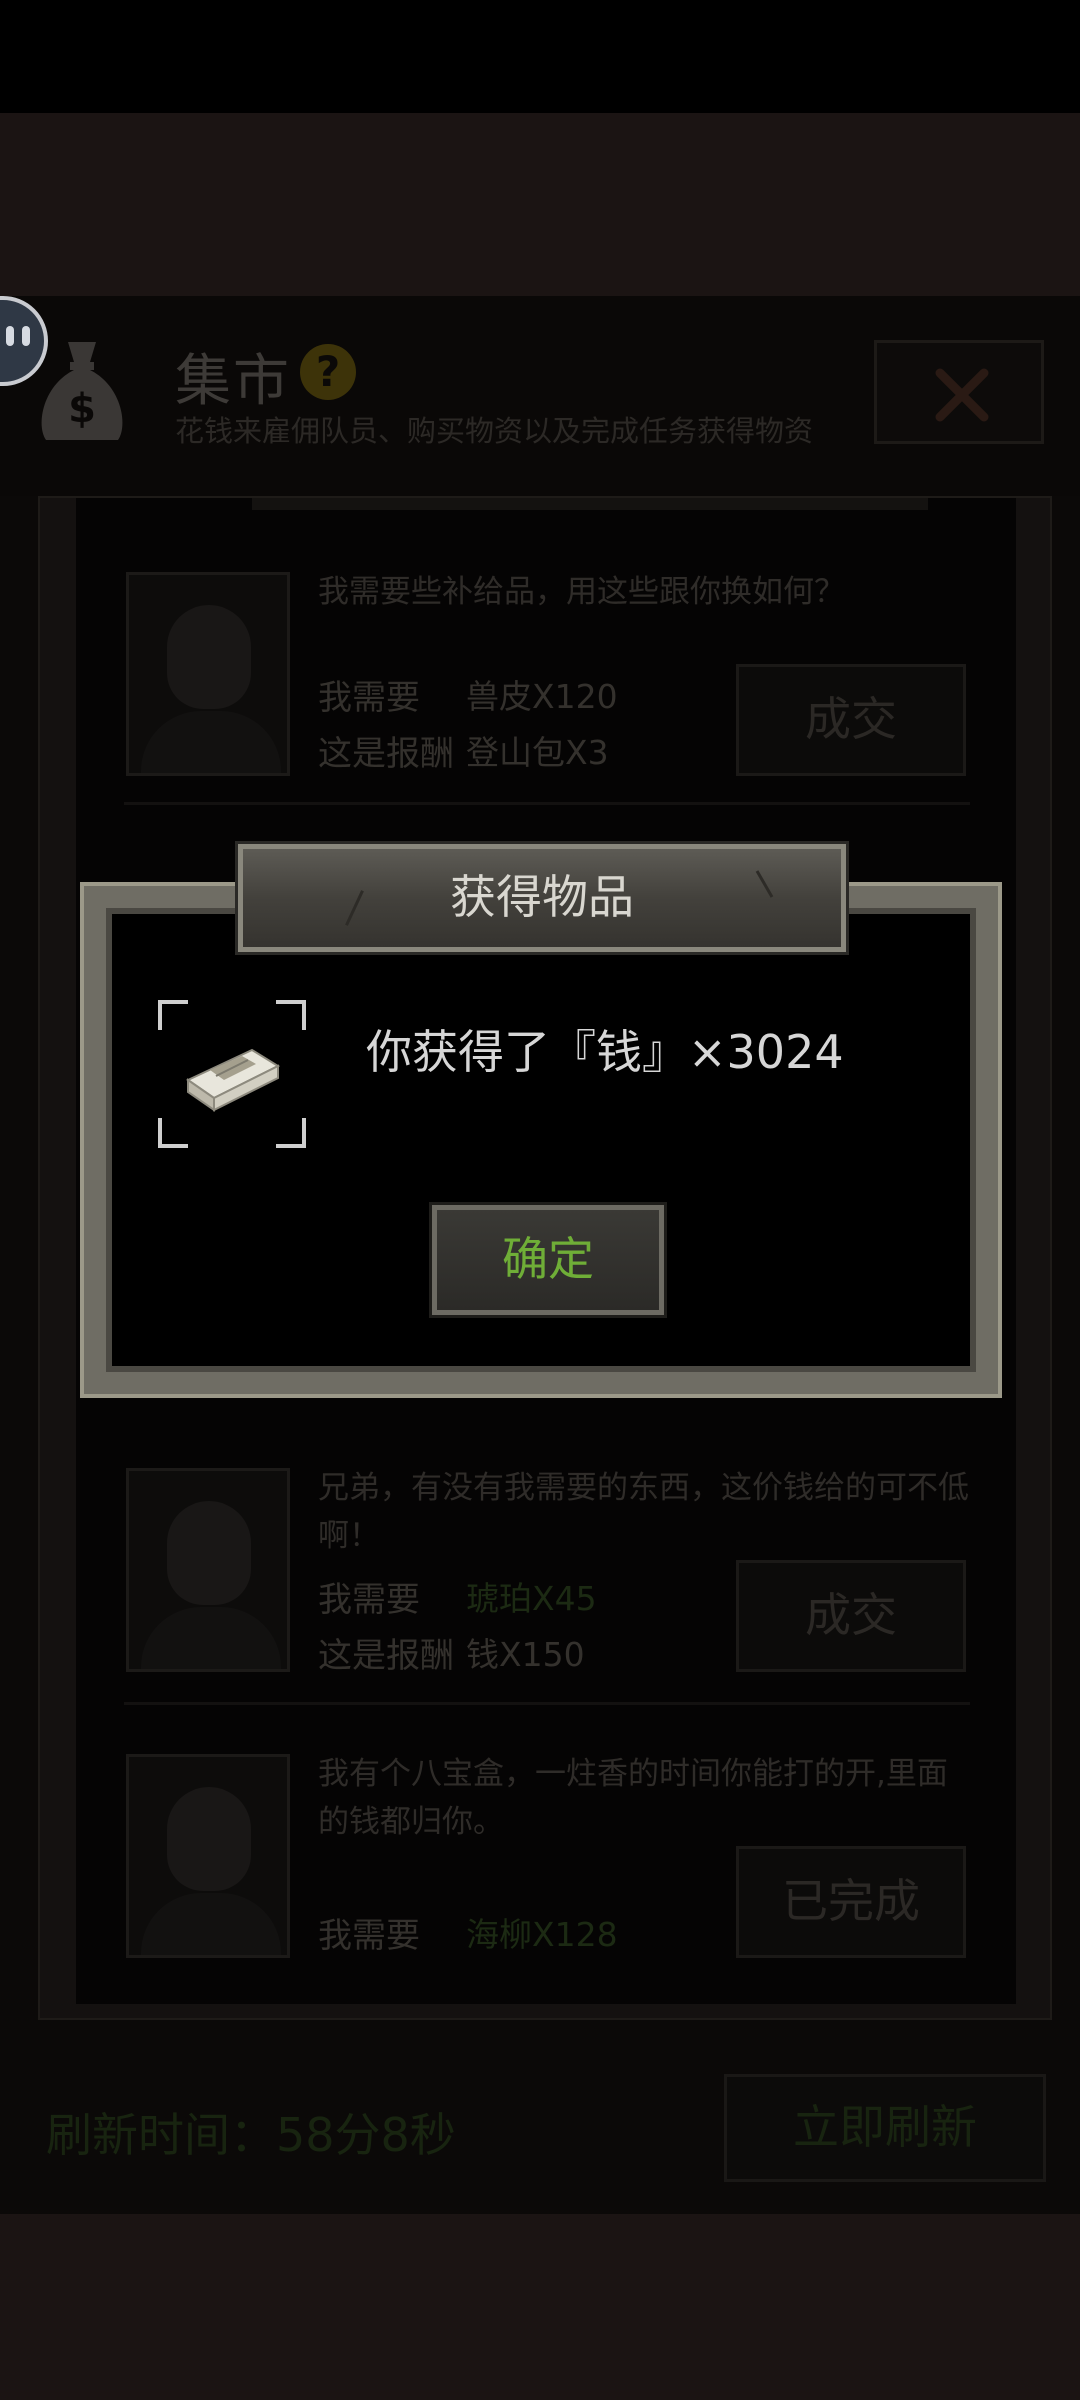 Image resolution: width=1080 pixels, height=2400 pixels. I want to click on need-item: 兽皮X120, so click(542, 696).